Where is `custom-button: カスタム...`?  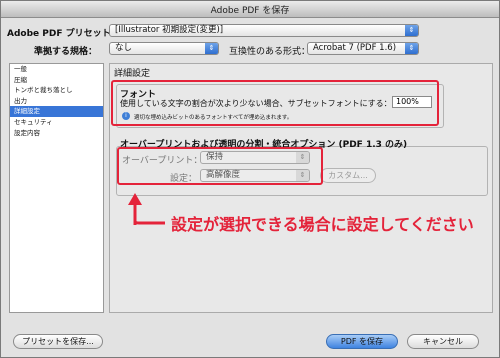
custom-button: カスタム... is located at coordinates (348, 175).